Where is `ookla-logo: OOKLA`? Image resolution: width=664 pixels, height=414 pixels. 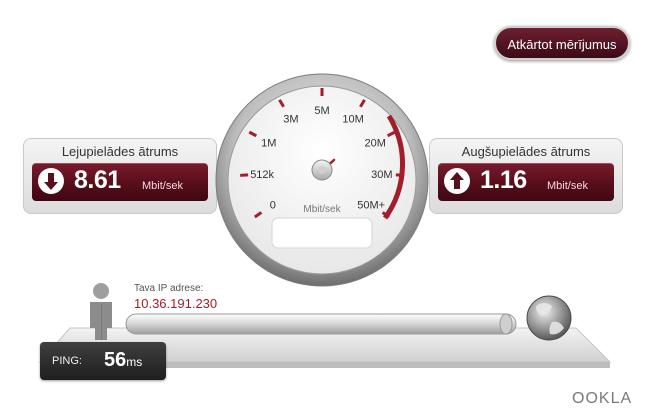 ookla-logo: OOKLA is located at coordinates (602, 398).